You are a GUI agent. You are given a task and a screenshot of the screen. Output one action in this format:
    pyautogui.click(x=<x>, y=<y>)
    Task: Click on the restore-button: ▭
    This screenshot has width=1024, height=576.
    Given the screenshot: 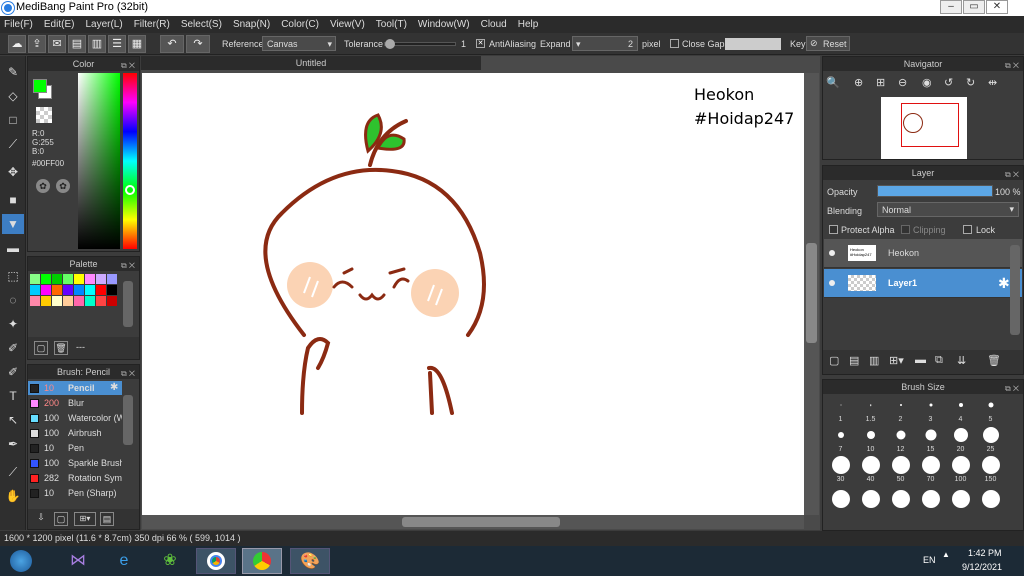 What is the action you would take?
    pyautogui.click(x=974, y=7)
    